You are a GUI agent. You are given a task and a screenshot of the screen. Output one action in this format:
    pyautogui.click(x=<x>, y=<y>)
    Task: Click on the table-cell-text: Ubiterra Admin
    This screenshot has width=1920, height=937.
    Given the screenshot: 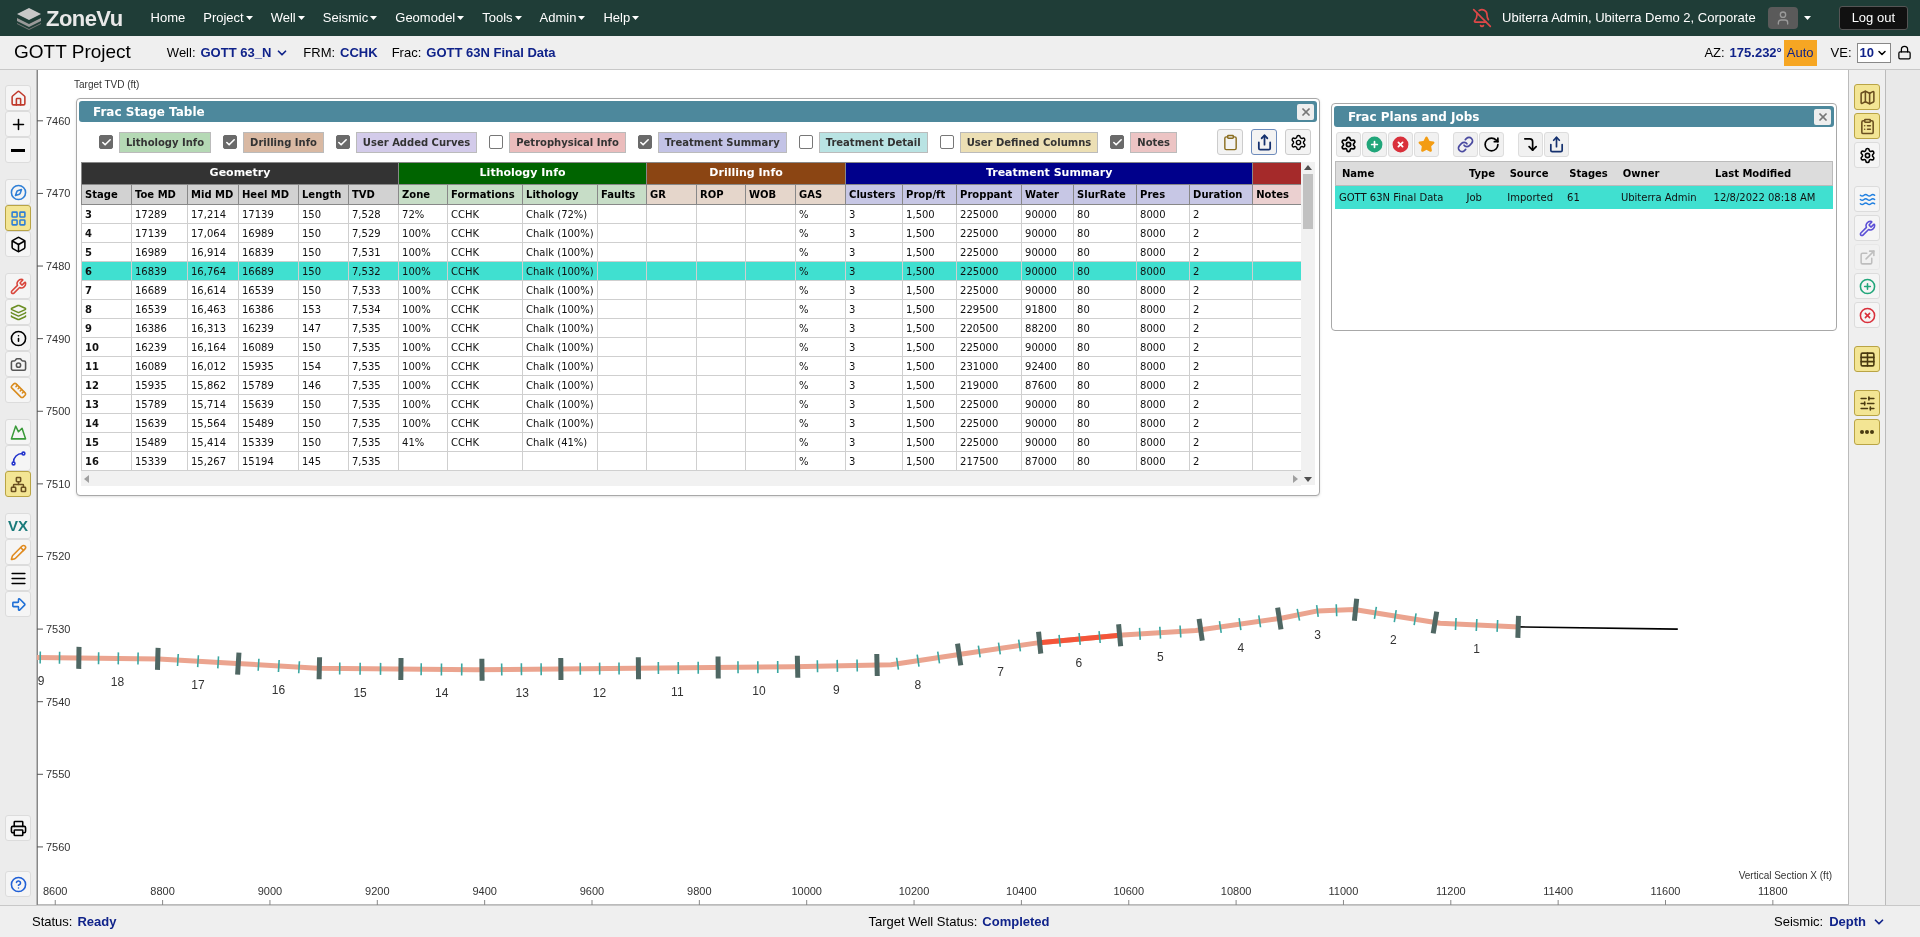 What is the action you would take?
    pyautogui.click(x=1658, y=198)
    